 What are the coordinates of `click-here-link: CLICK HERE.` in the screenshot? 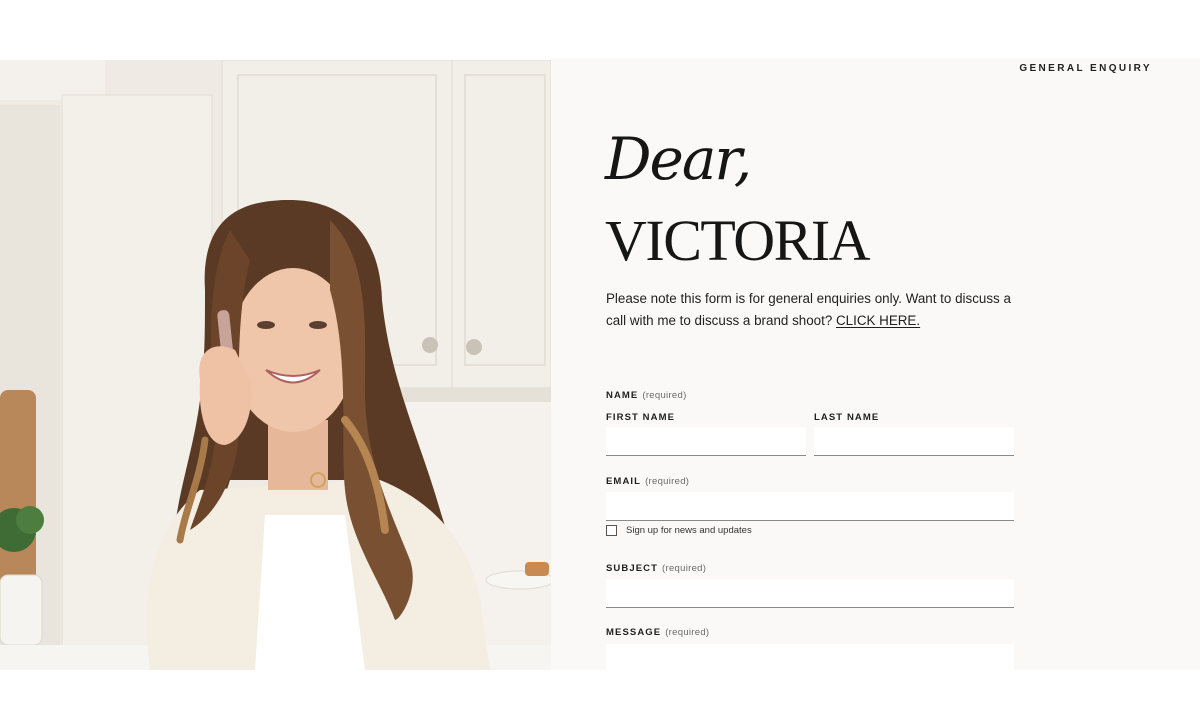 It's located at (878, 320).